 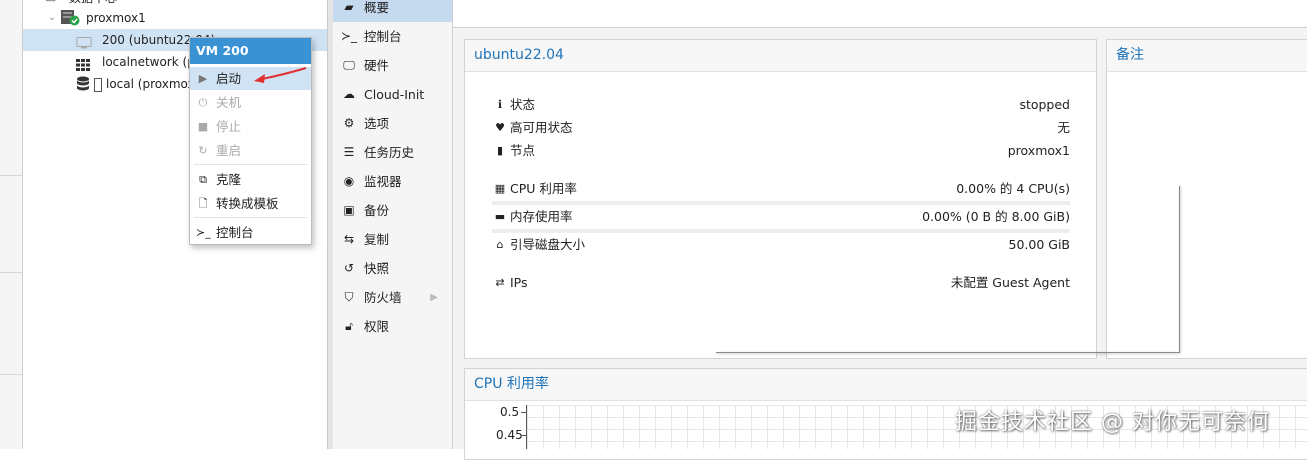 What do you see at coordinates (250, 126) in the screenshot?
I see `menu-item-stop: ■ 停止` at bounding box center [250, 126].